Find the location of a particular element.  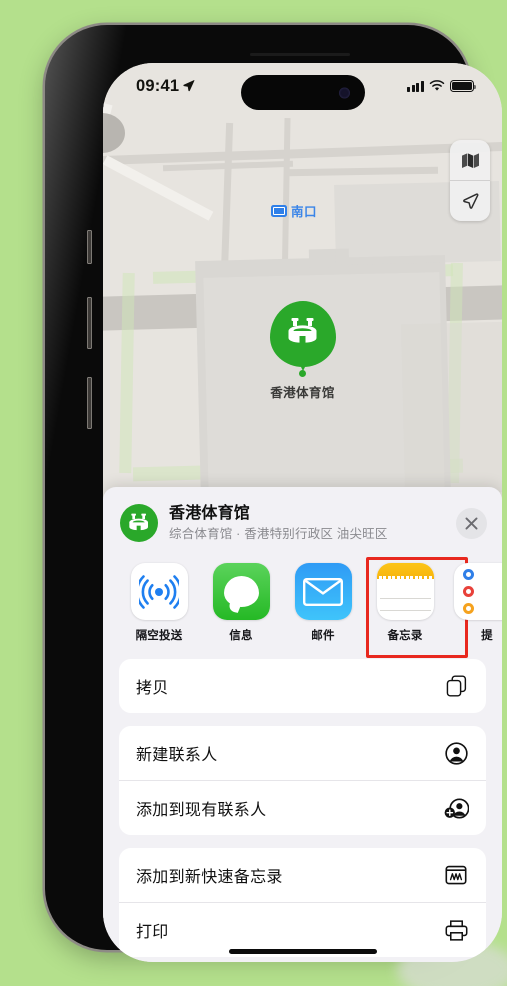

share-app-notes: 备忘录 is located at coordinates (417, 608).